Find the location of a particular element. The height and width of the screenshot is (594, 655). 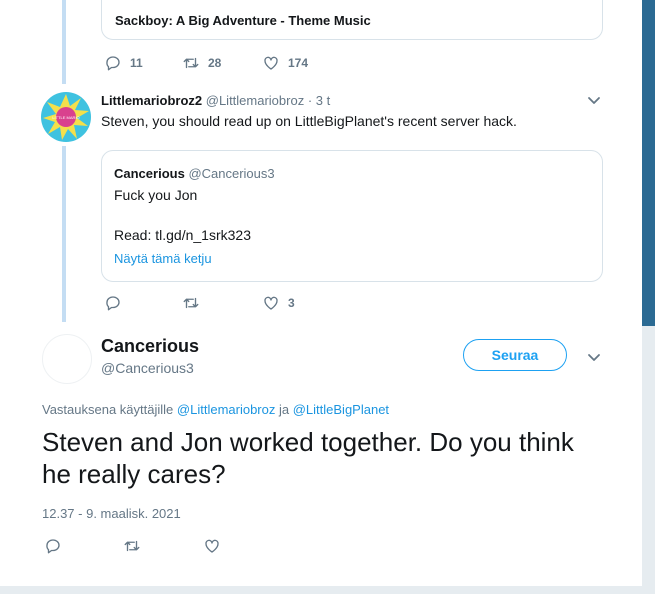

reply-count: 11 is located at coordinates (136, 63).